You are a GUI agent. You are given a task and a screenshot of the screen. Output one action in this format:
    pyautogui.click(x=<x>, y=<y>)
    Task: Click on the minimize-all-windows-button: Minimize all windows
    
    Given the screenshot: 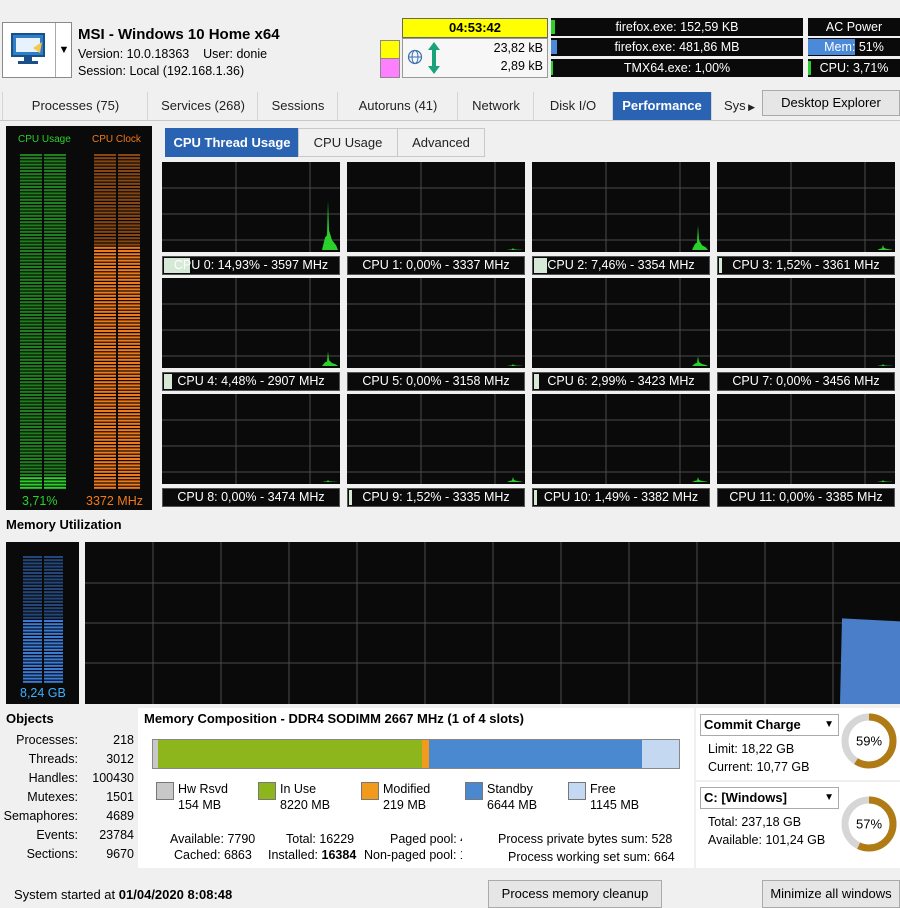 What is the action you would take?
    pyautogui.click(x=831, y=894)
    